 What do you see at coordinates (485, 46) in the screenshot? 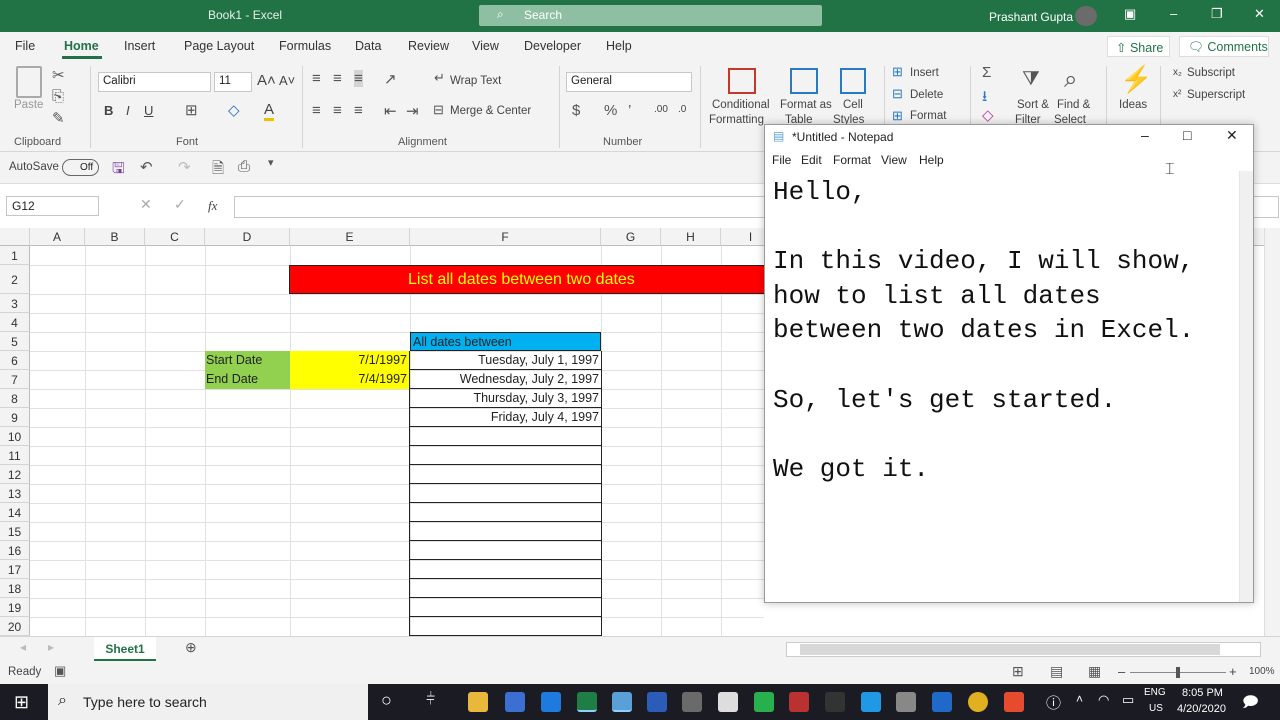
I see `tab-view: View` at bounding box center [485, 46].